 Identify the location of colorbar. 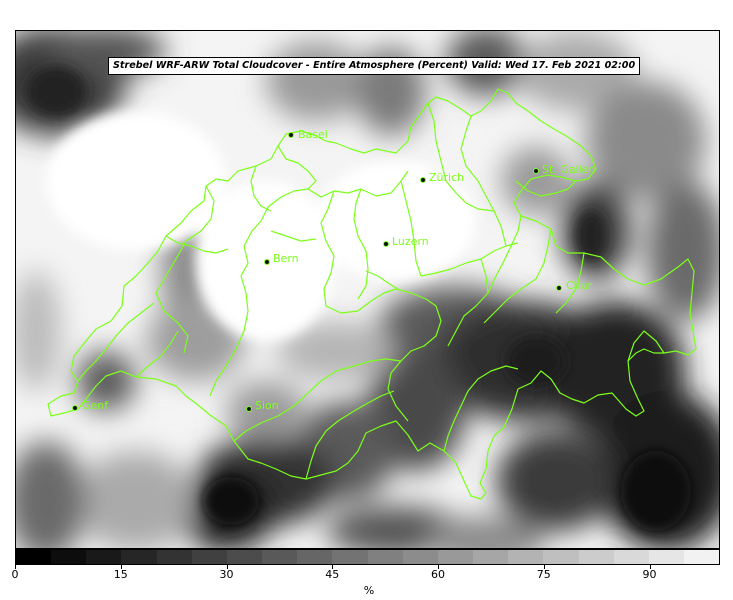
(367, 557).